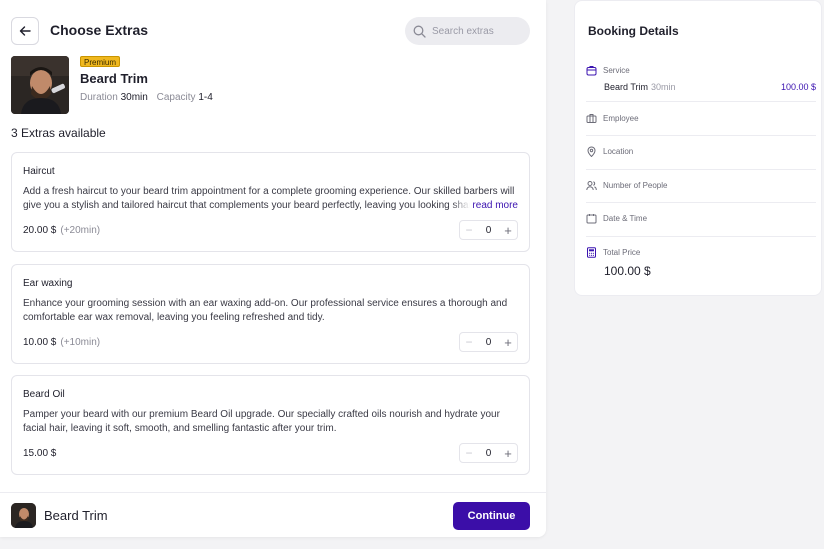  What do you see at coordinates (149, 97) in the screenshot?
I see `service-meta: Duration 30min Capacity 1-4` at bounding box center [149, 97].